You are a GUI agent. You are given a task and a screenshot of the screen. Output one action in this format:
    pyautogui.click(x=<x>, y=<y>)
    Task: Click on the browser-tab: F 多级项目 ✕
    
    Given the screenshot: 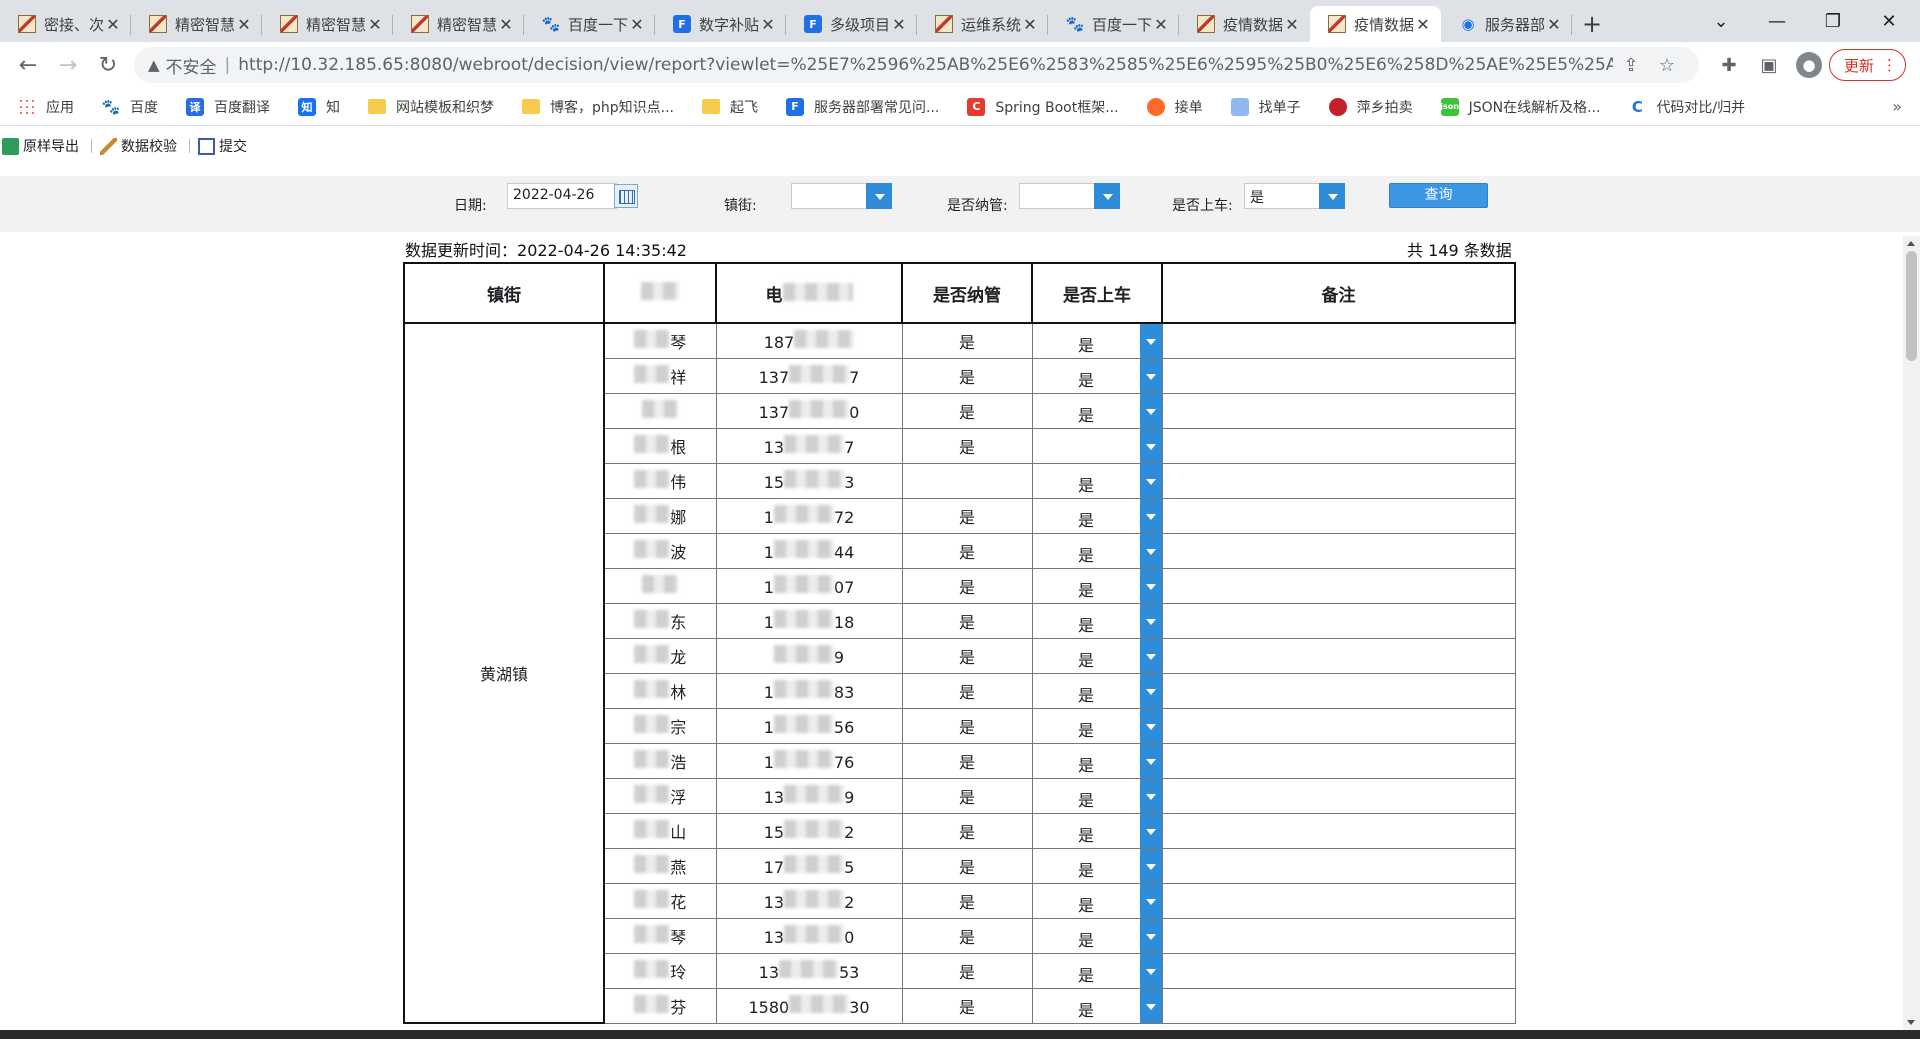 What is the action you would take?
    pyautogui.click(x=851, y=24)
    